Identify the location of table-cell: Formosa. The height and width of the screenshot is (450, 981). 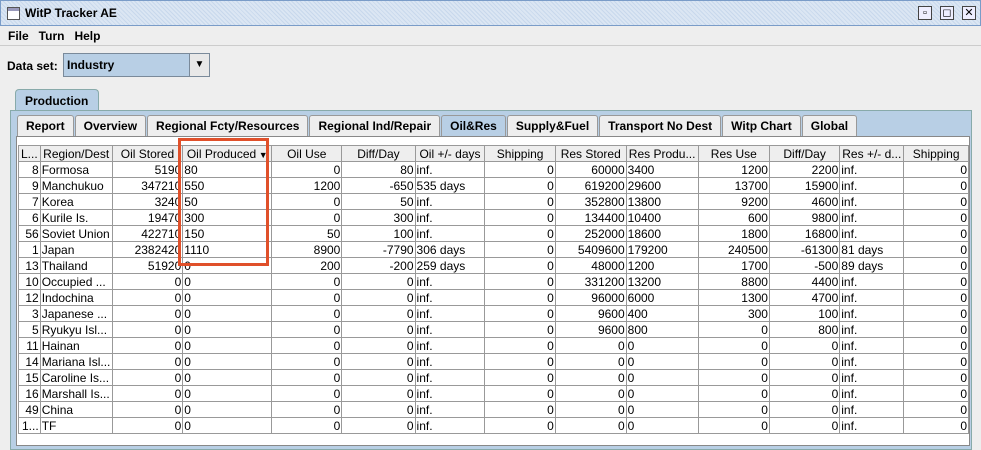
(76, 169).